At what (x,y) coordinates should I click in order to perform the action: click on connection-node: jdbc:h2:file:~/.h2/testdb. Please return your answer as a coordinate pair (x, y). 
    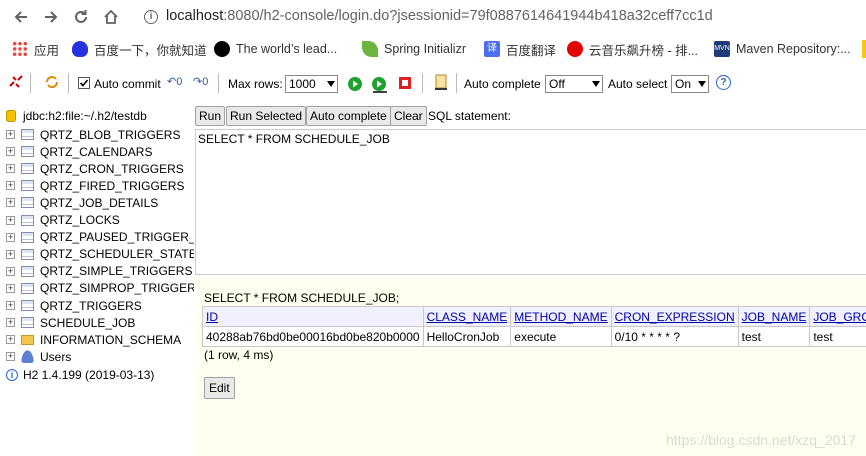
    Looking at the image, I should click on (76, 115).